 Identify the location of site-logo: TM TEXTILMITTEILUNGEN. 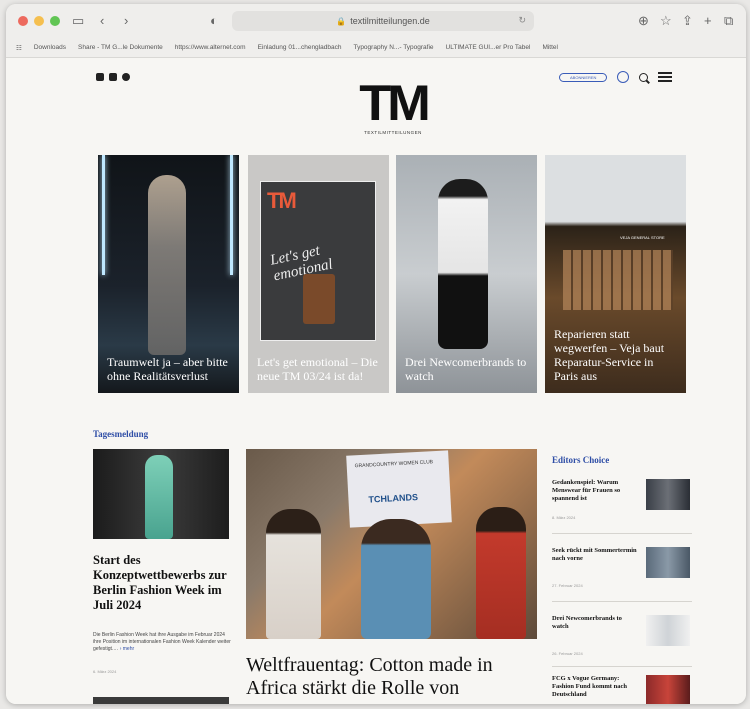
(393, 105).